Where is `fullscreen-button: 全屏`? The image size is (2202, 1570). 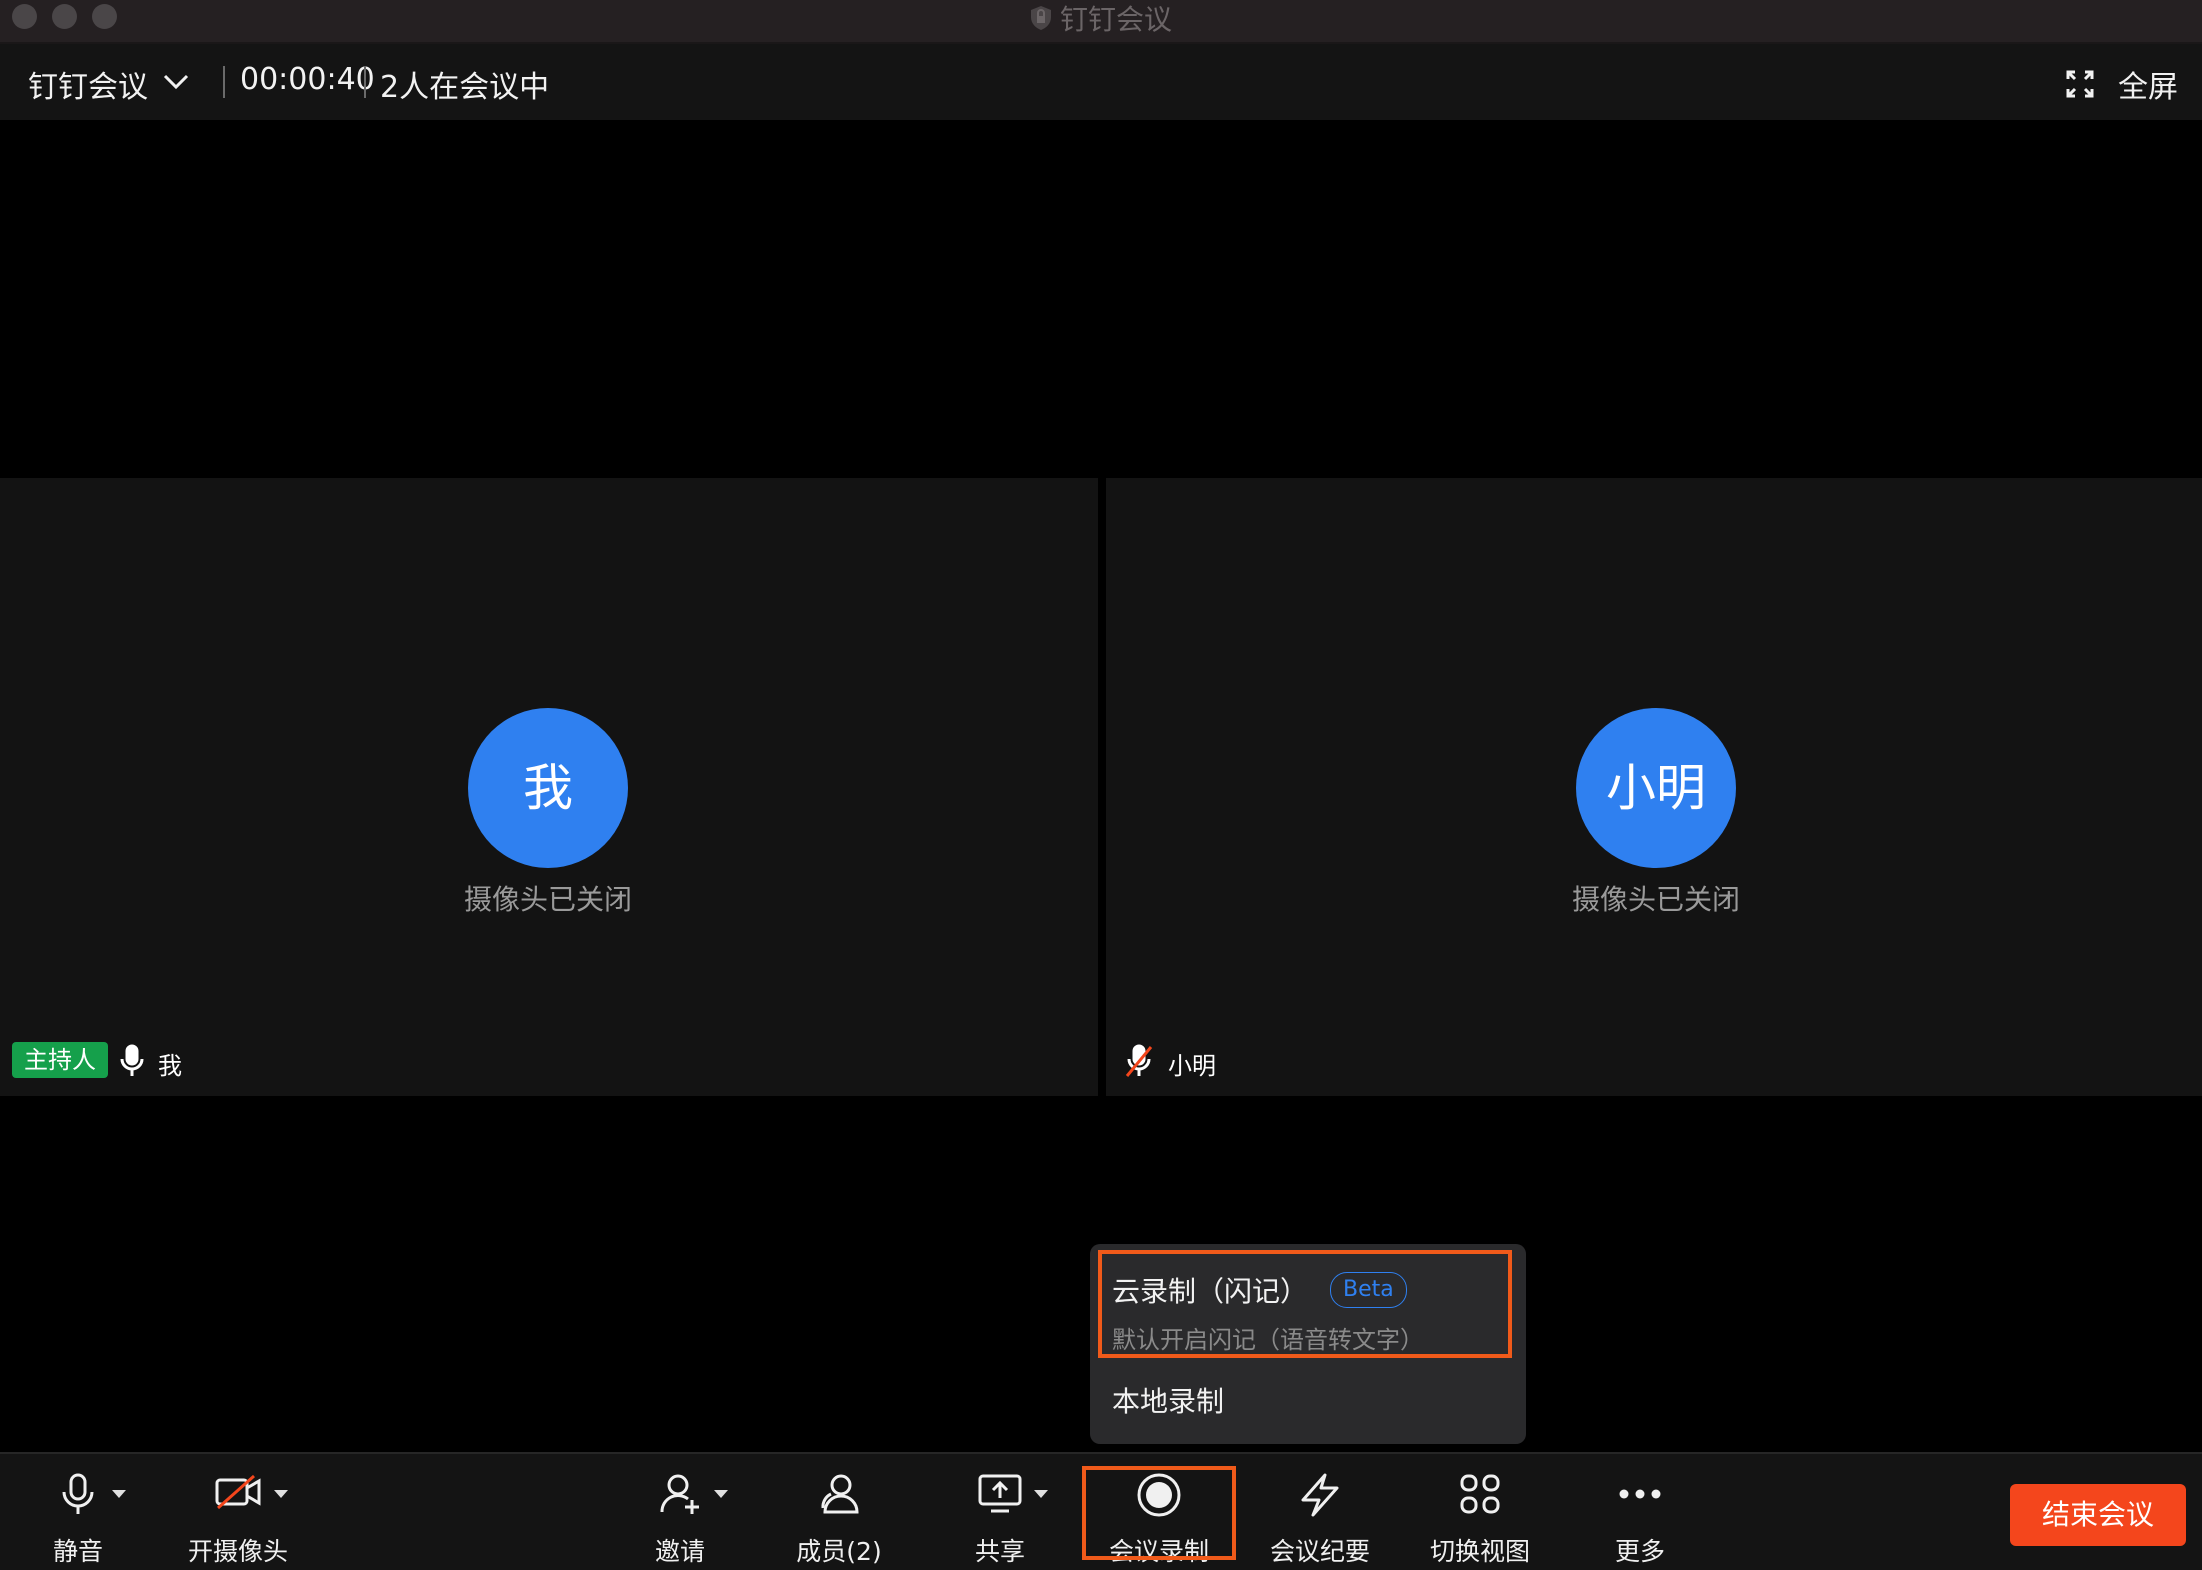 fullscreen-button: 全屏 is located at coordinates (2148, 84).